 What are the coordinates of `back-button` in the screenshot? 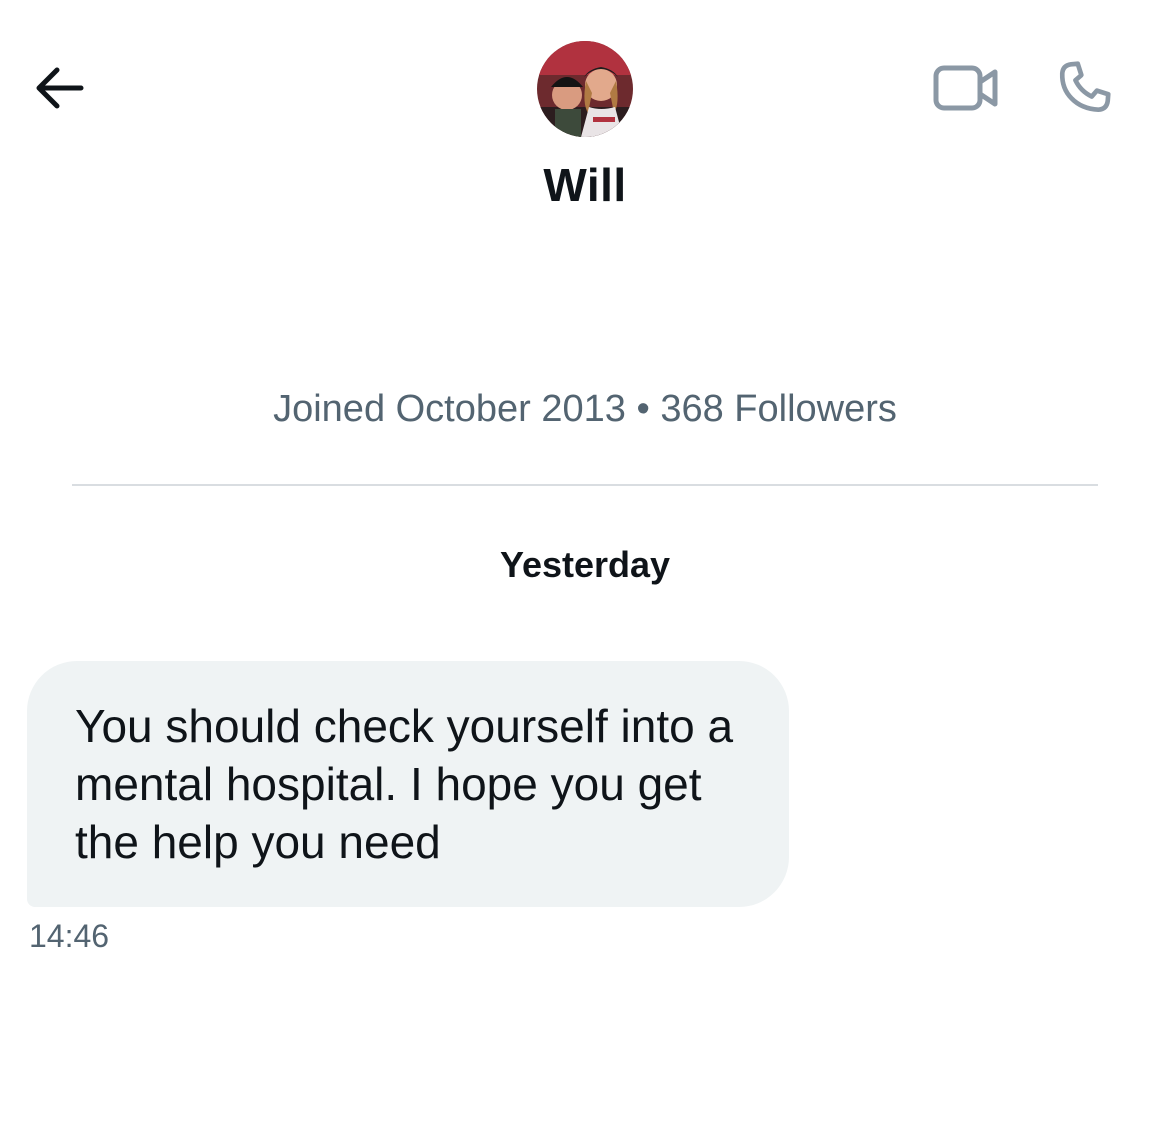 It's located at (59, 90).